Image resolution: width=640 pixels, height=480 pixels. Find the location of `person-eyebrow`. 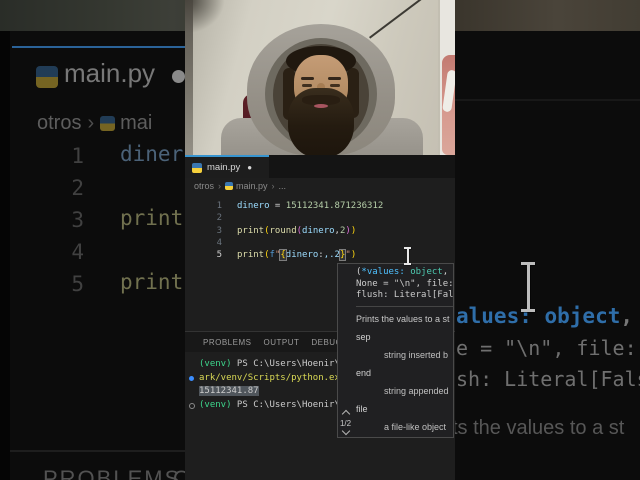

person-eyebrow is located at coordinates (334, 78).